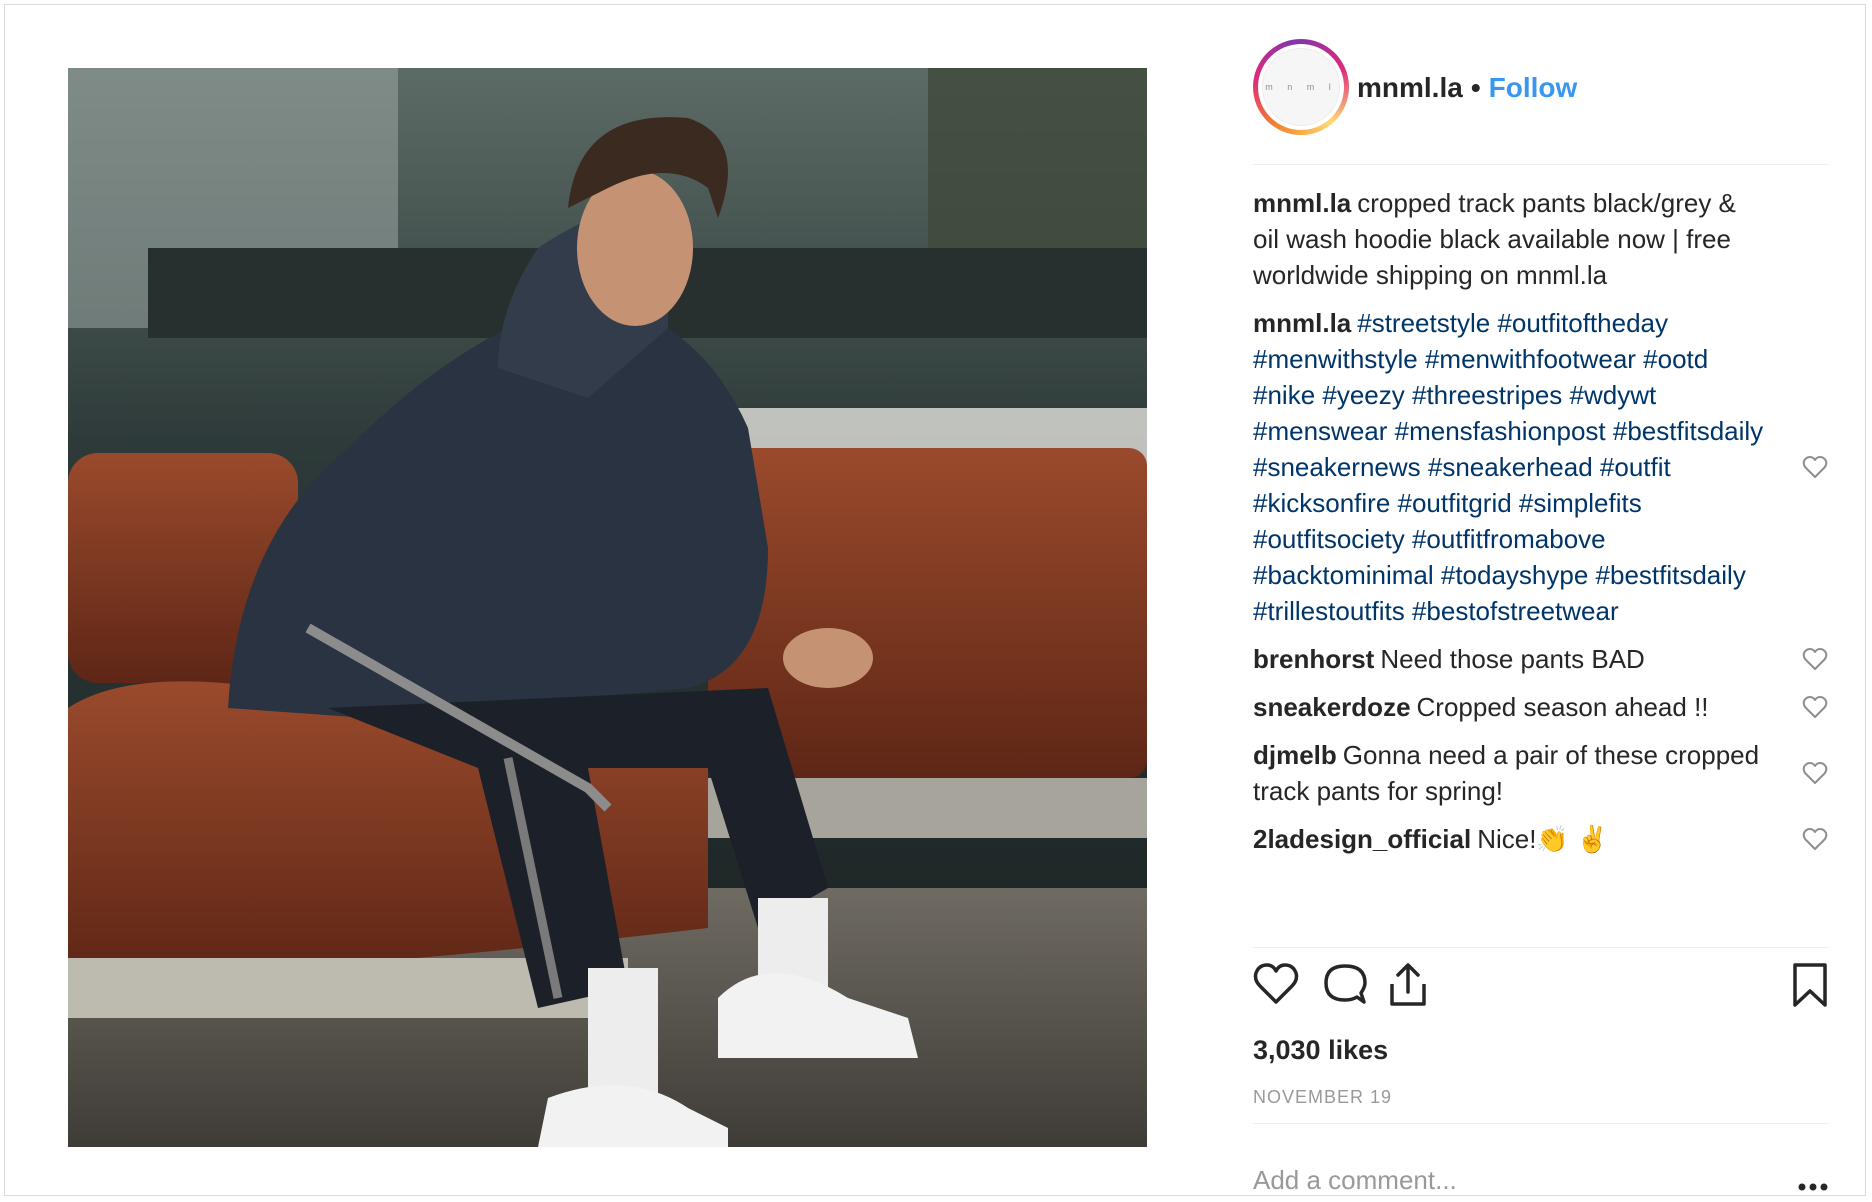  Describe the element at coordinates (1323, 1097) in the screenshot. I see `post-date: NOVEMBER 19` at that location.